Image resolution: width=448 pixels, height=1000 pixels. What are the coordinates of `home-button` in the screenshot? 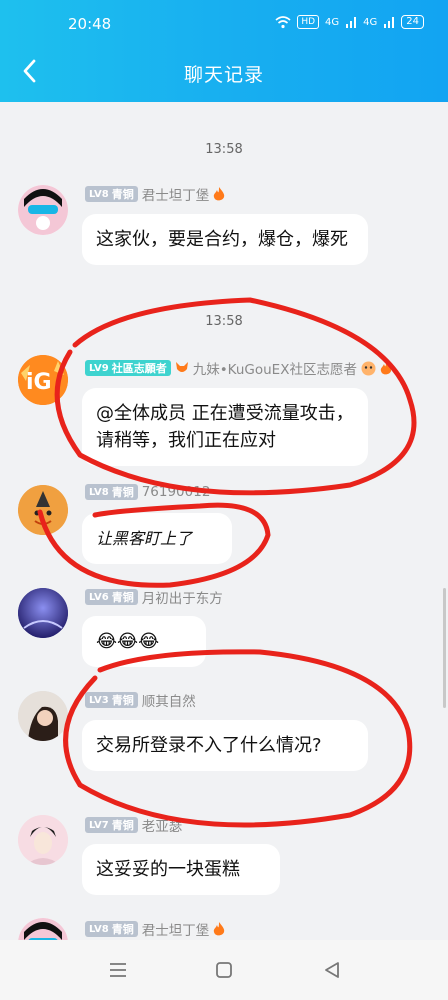 It's located at (224, 970).